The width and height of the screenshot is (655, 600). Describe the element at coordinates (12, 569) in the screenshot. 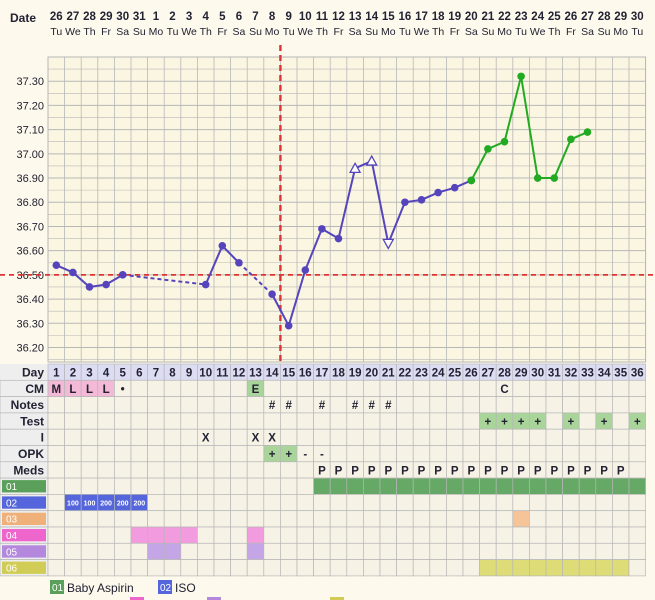

I see `row-label: 06` at that location.